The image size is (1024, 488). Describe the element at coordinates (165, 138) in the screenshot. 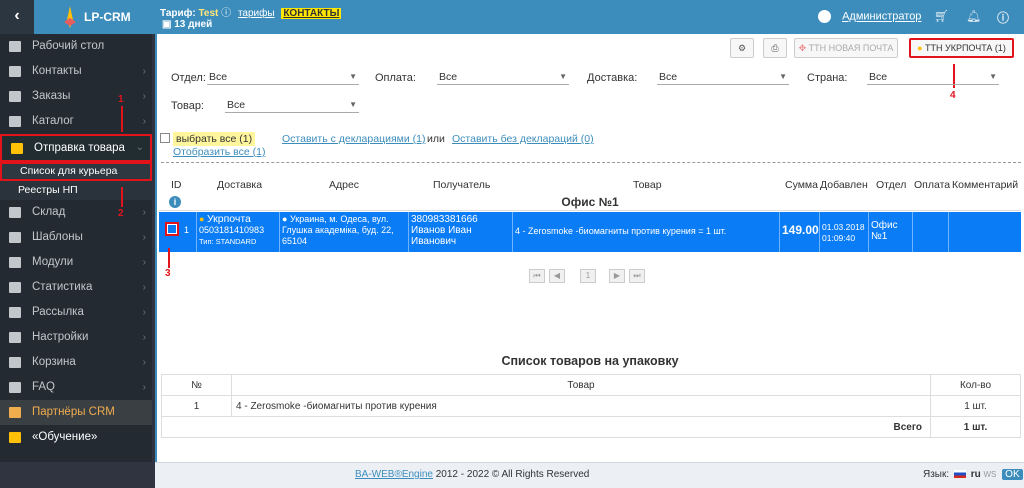

I see `select-all-checkbox` at that location.